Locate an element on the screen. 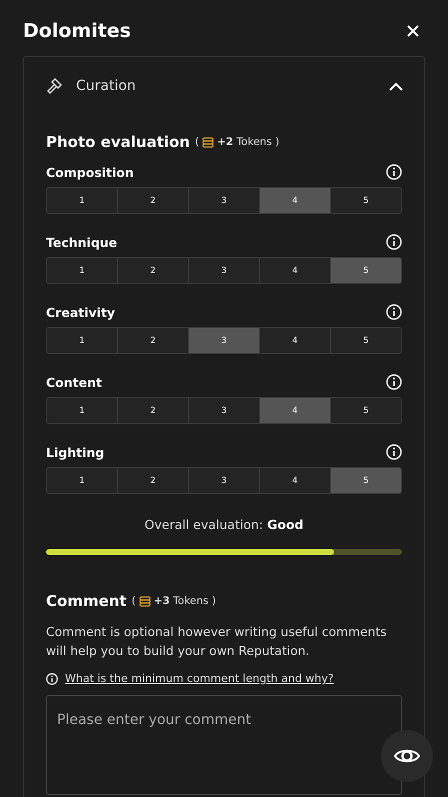  section-title: Photo evaluation is located at coordinates (118, 142).